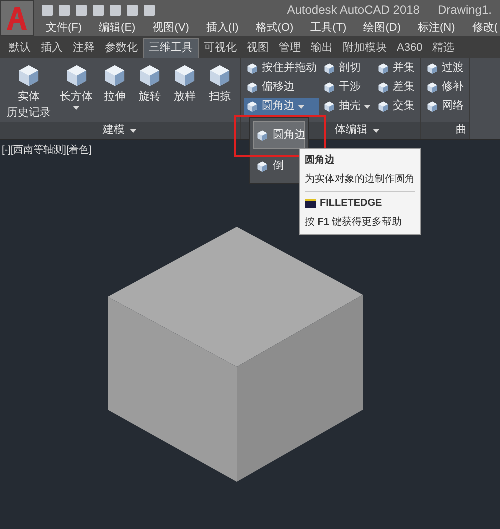 The image size is (500, 529). What do you see at coordinates (354, 223) in the screenshot?
I see `help-hint: 按 F1 键获得更多帮助` at bounding box center [354, 223].